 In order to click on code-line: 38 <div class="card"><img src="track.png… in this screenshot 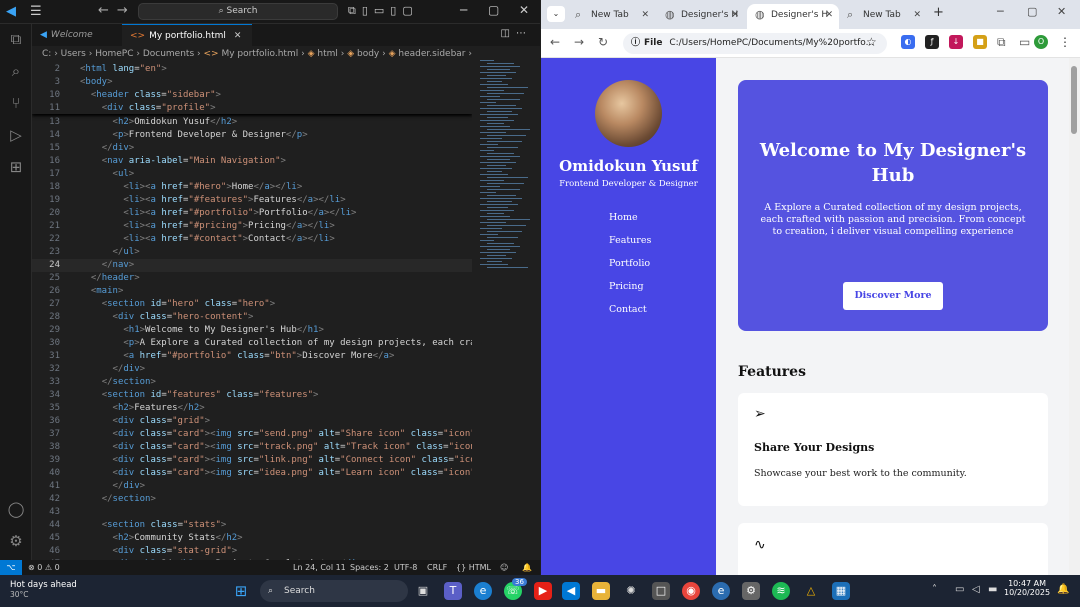, I will do `click(252, 447)`.